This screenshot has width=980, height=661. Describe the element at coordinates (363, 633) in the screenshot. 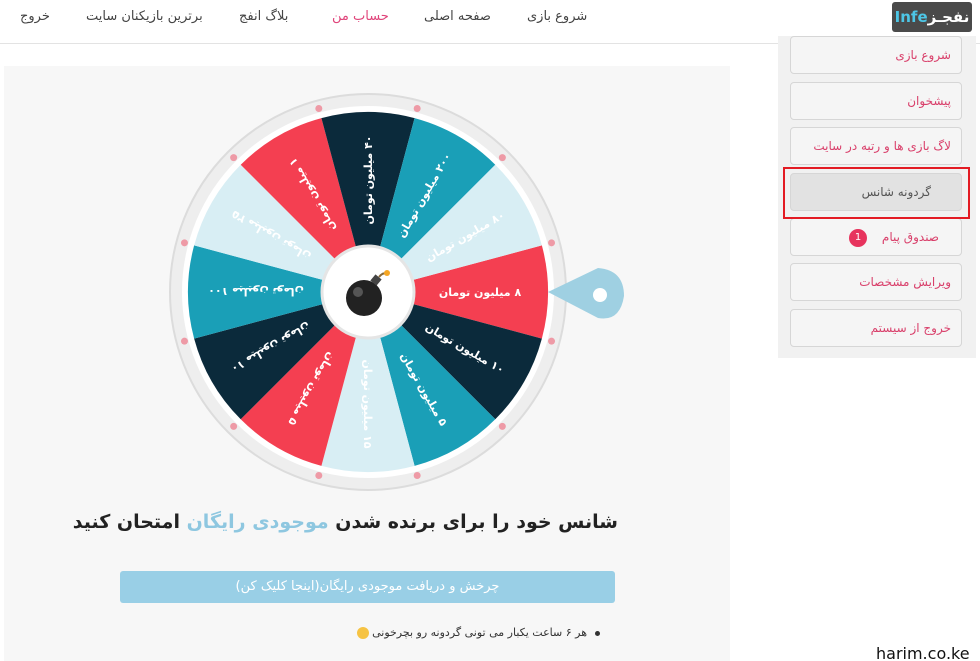

I see `smiley-icon` at that location.